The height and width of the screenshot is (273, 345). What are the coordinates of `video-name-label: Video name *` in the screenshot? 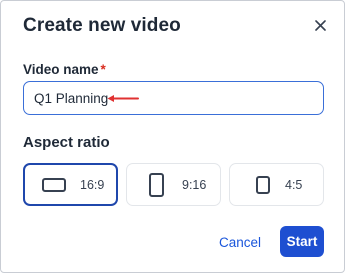 It's located at (64, 69).